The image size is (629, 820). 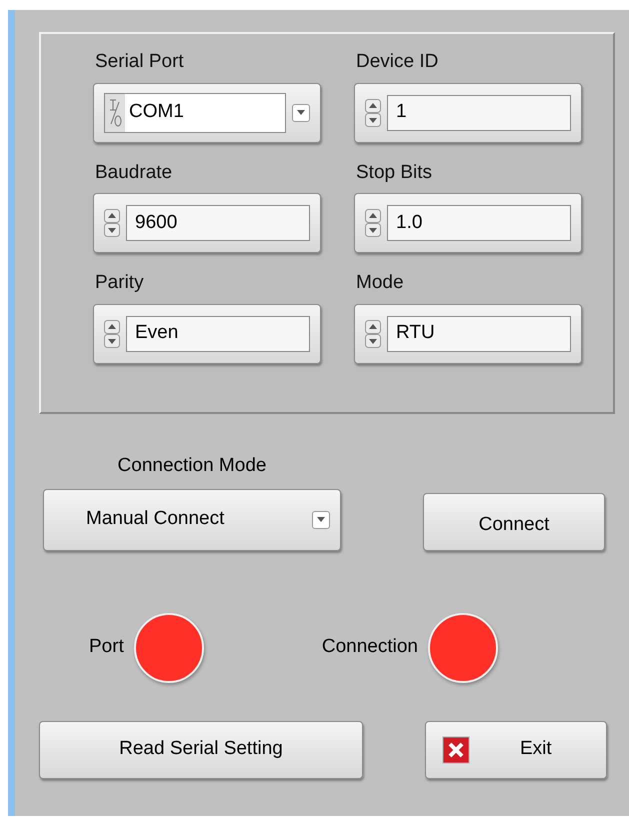 I want to click on close-icon, so click(x=456, y=750).